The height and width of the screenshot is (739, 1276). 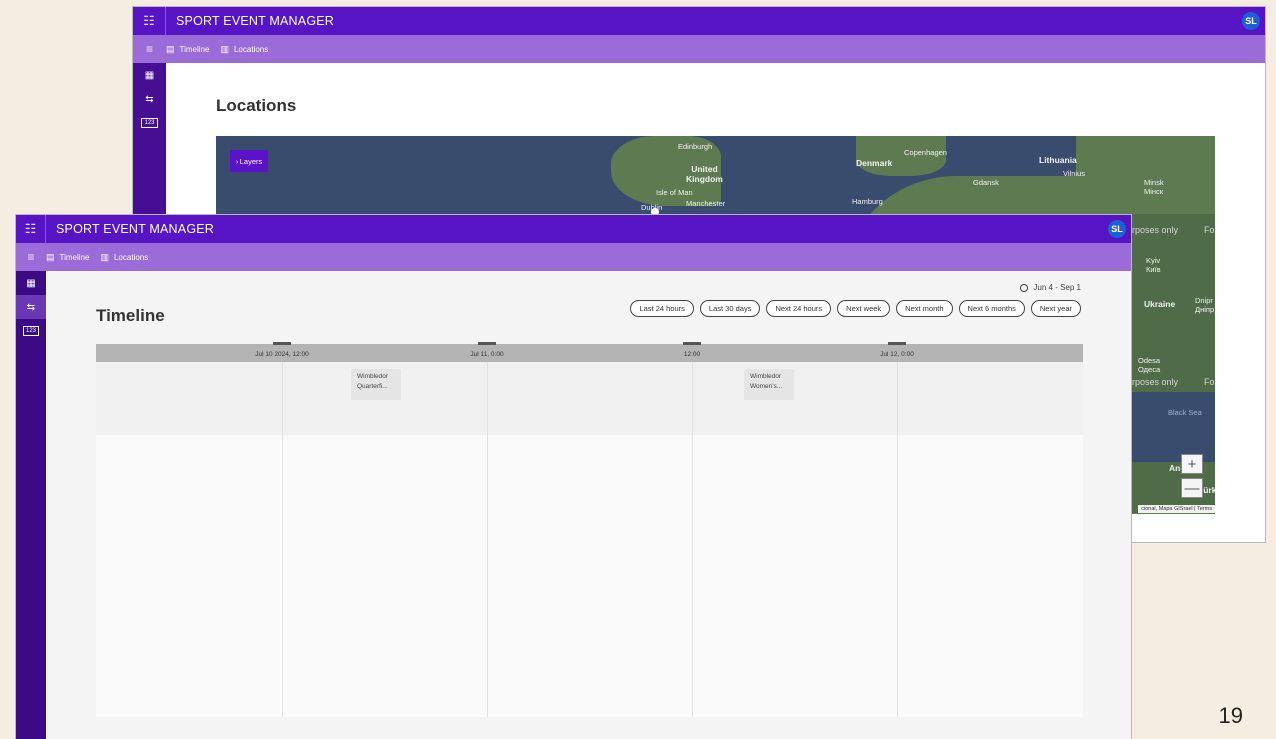 I want to click on next-24-hours-button: Next 24 hours, so click(x=799, y=308).